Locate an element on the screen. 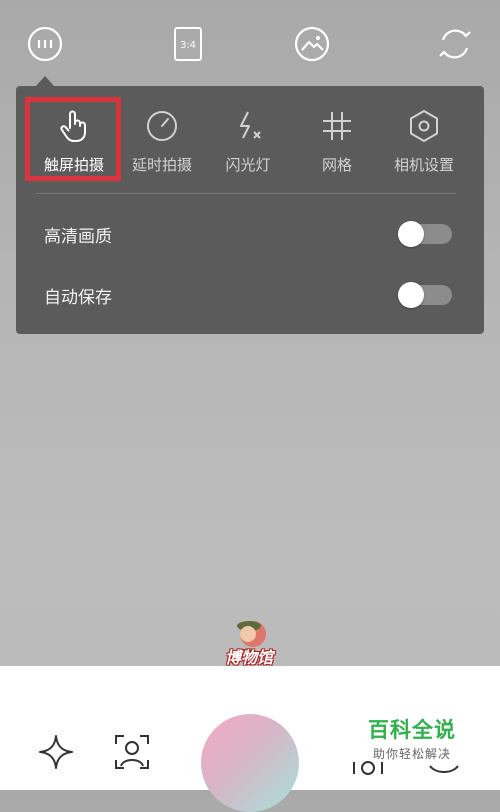 The height and width of the screenshot is (812, 500). tool-label: 相机设置 is located at coordinates (423, 165).